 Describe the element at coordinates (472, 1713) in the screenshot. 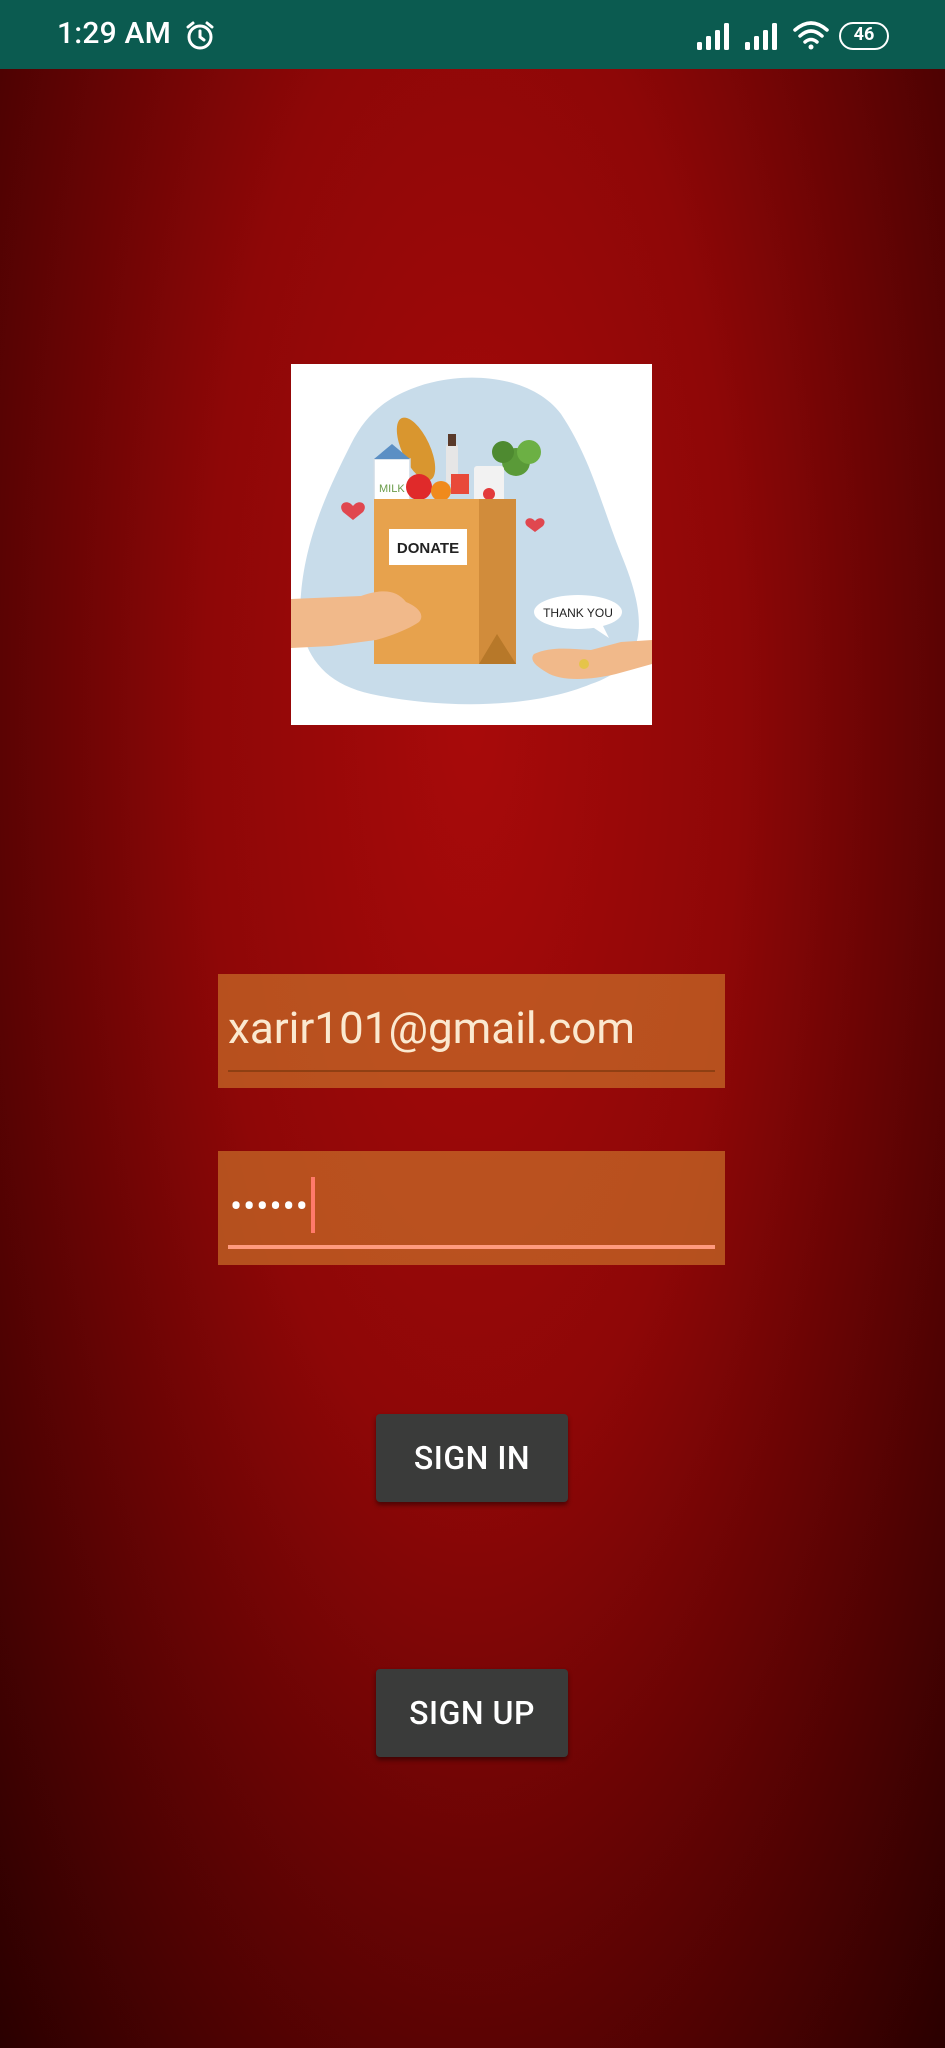

I see `sign-up-button: SIGN UP` at that location.